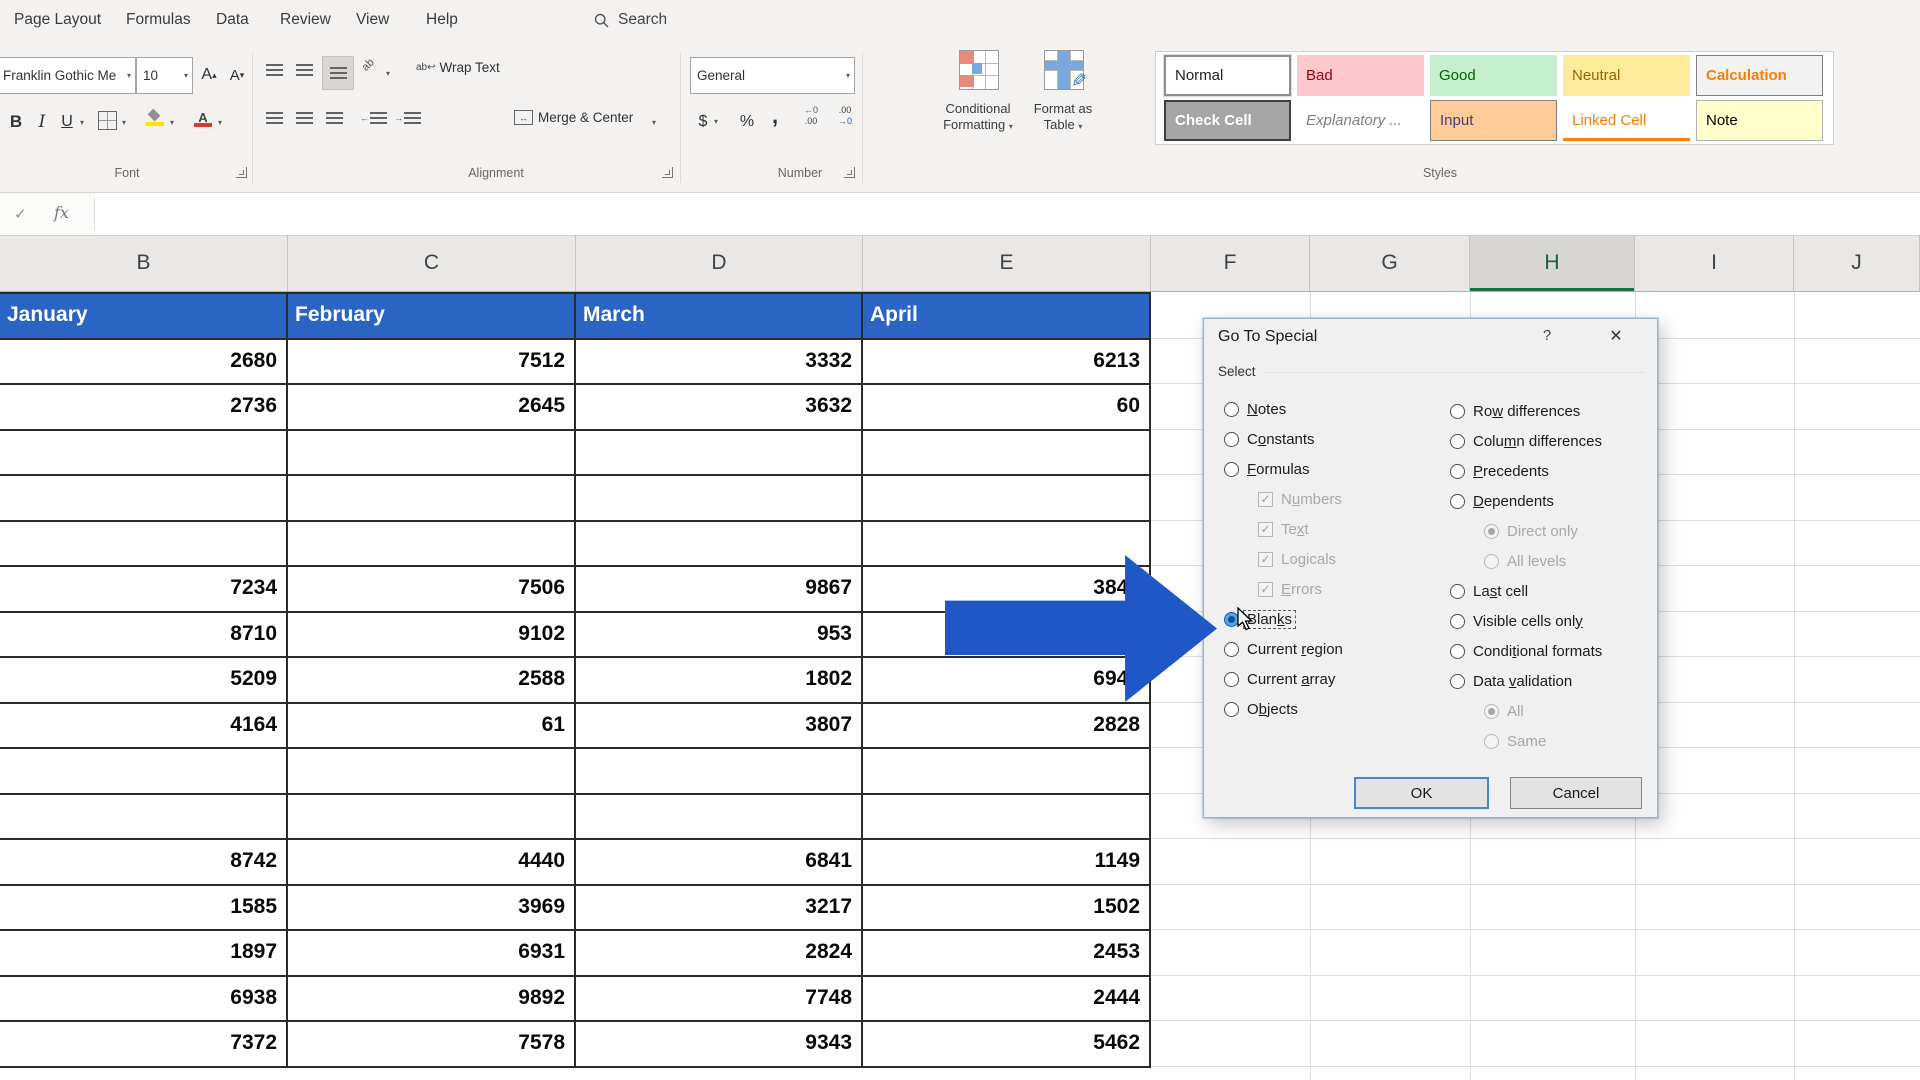  What do you see at coordinates (845, 121) in the screenshot?
I see `decrease-decimal-button: .00 →0` at bounding box center [845, 121].